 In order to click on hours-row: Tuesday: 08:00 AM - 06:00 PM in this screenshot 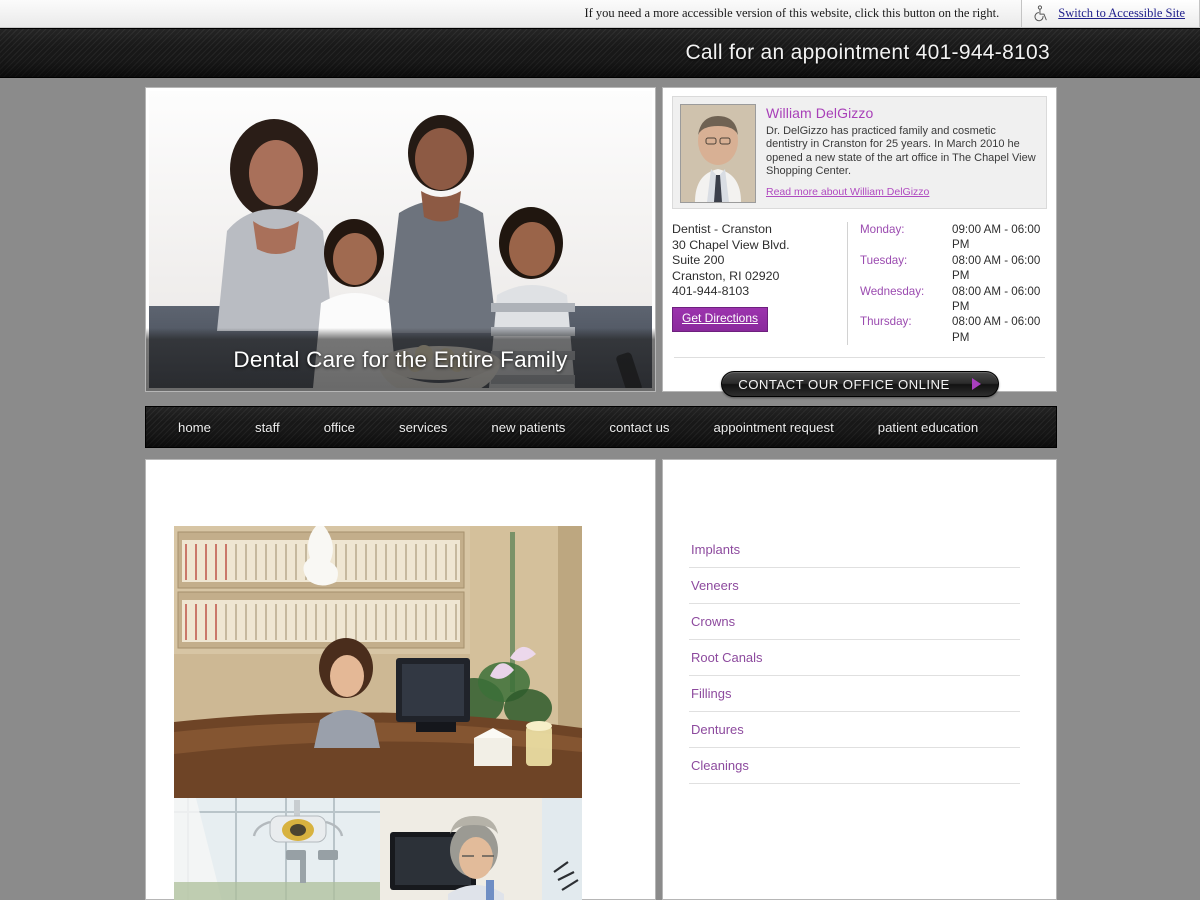, I will do `click(953, 268)`.